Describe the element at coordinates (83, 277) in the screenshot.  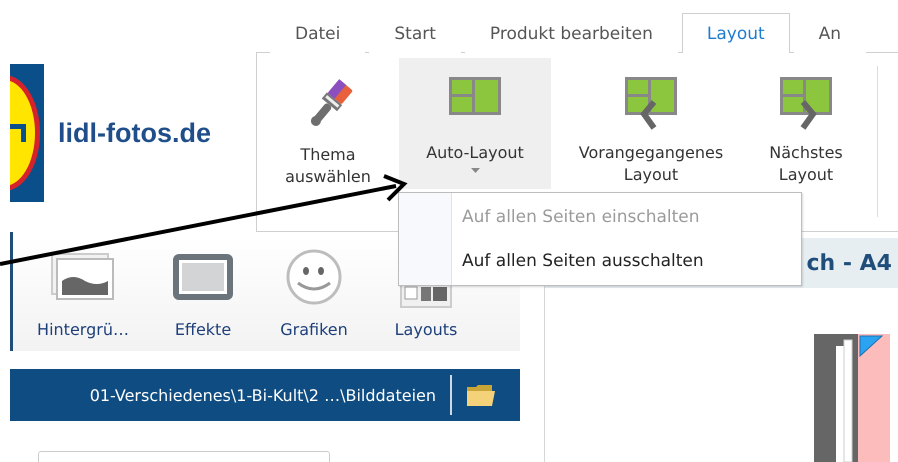
I see `landscape-image-icon` at that location.